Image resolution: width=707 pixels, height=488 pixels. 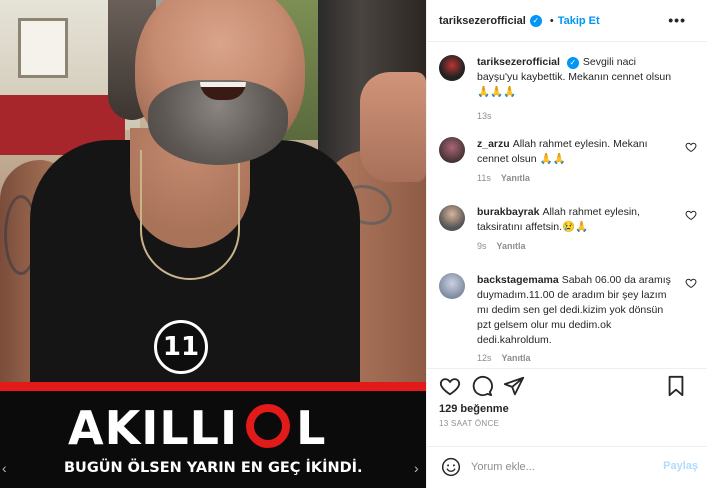 I want to click on post-time-ago: 13 SAAT ÖNCE, so click(x=469, y=423).